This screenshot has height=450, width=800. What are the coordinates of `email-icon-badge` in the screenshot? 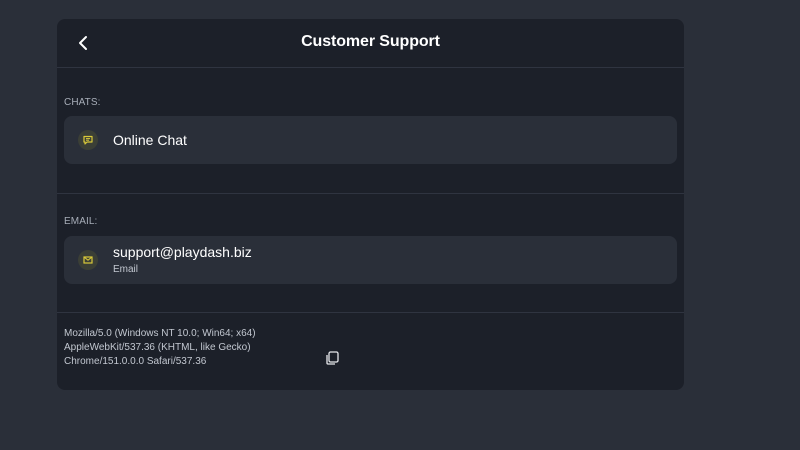 It's located at (88, 260).